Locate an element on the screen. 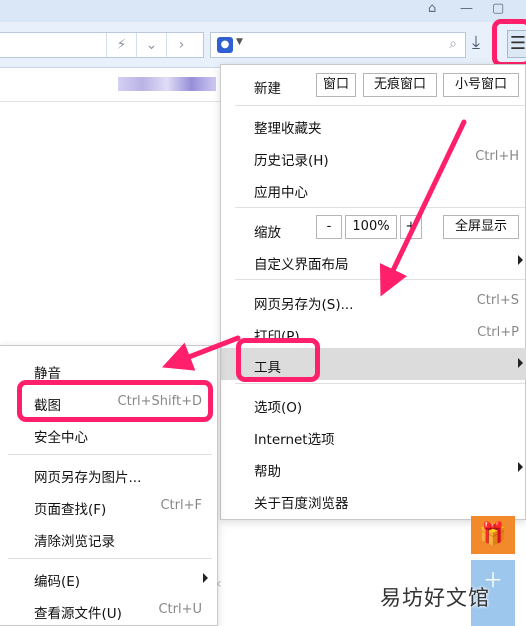 This screenshot has height=626, width=526. dropdown-chevron-icon: ⌄ is located at coordinates (151, 45).